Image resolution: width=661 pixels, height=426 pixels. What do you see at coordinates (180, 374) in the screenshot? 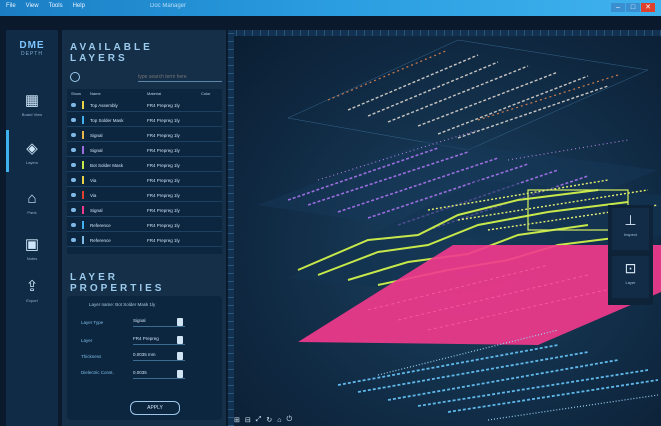
I see `dielectric-stepper` at bounding box center [180, 374].